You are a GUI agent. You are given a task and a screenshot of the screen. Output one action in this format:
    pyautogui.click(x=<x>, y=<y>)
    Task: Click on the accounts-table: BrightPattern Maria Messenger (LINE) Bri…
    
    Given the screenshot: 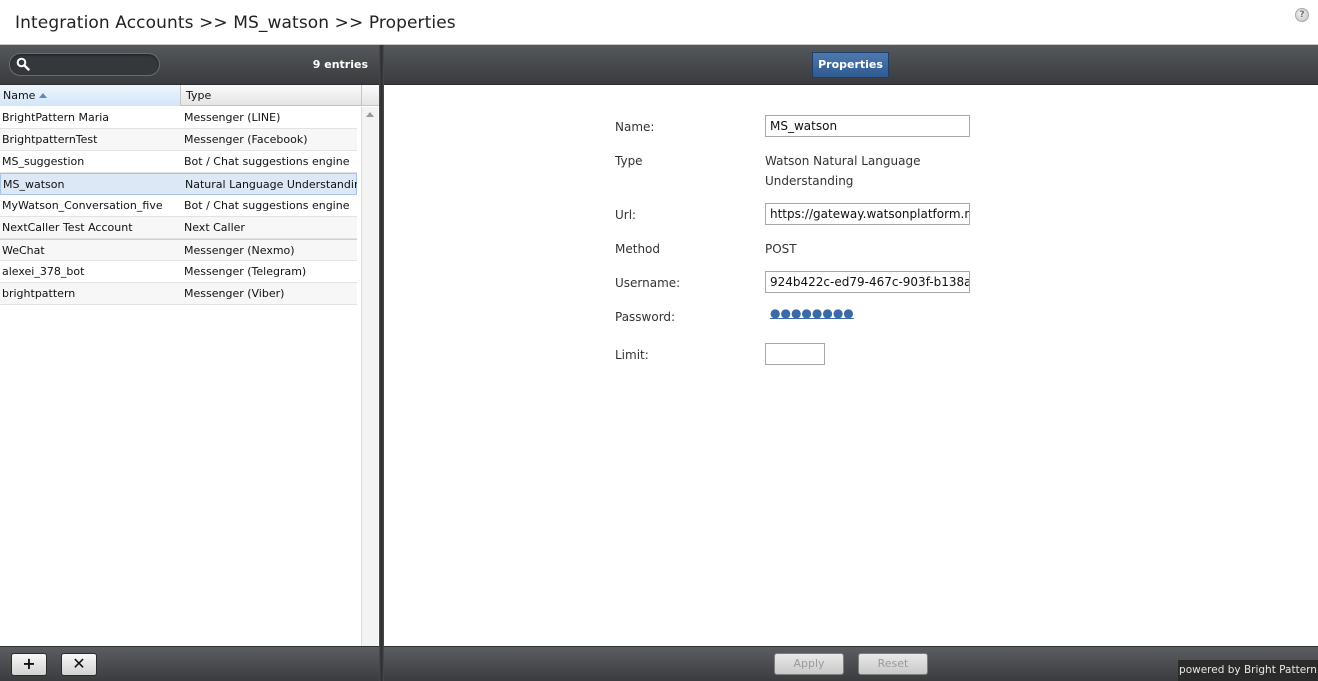 What is the action you would take?
    pyautogui.click(x=178, y=206)
    